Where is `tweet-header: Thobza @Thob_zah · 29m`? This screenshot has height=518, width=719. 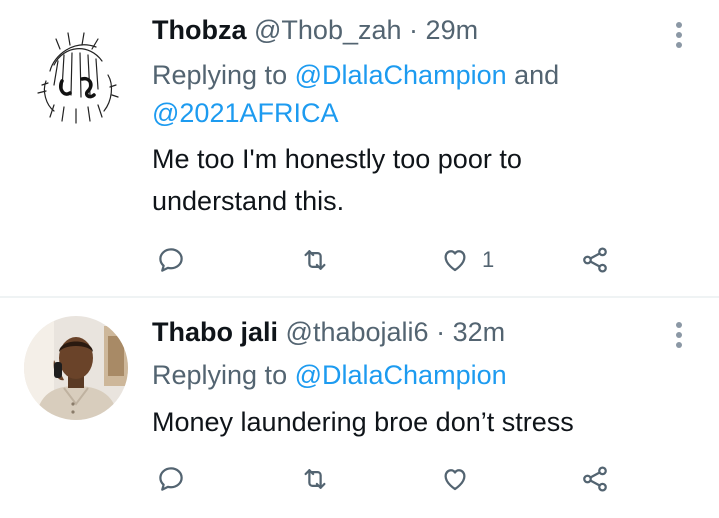 tweet-header: Thobza @Thob_zah · 29m is located at coordinates (315, 30).